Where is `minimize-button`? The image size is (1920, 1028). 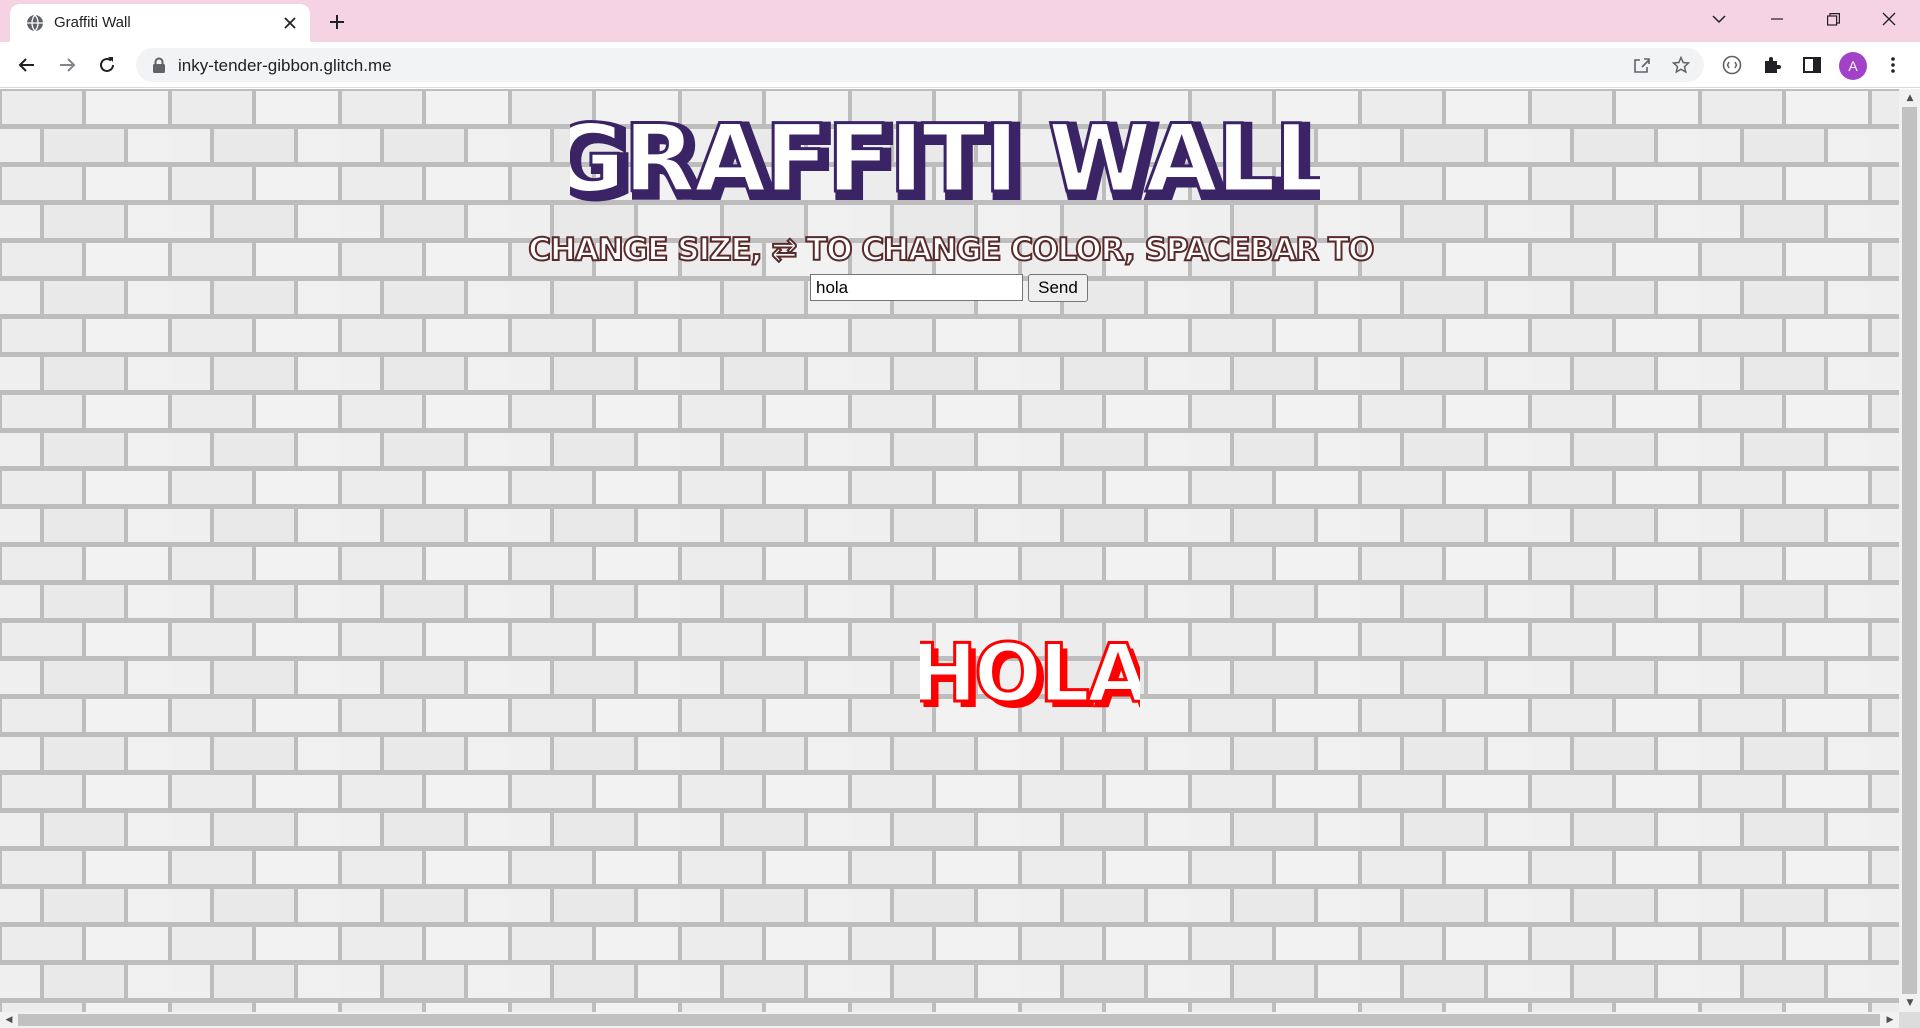 minimize-button is located at coordinates (1777, 19).